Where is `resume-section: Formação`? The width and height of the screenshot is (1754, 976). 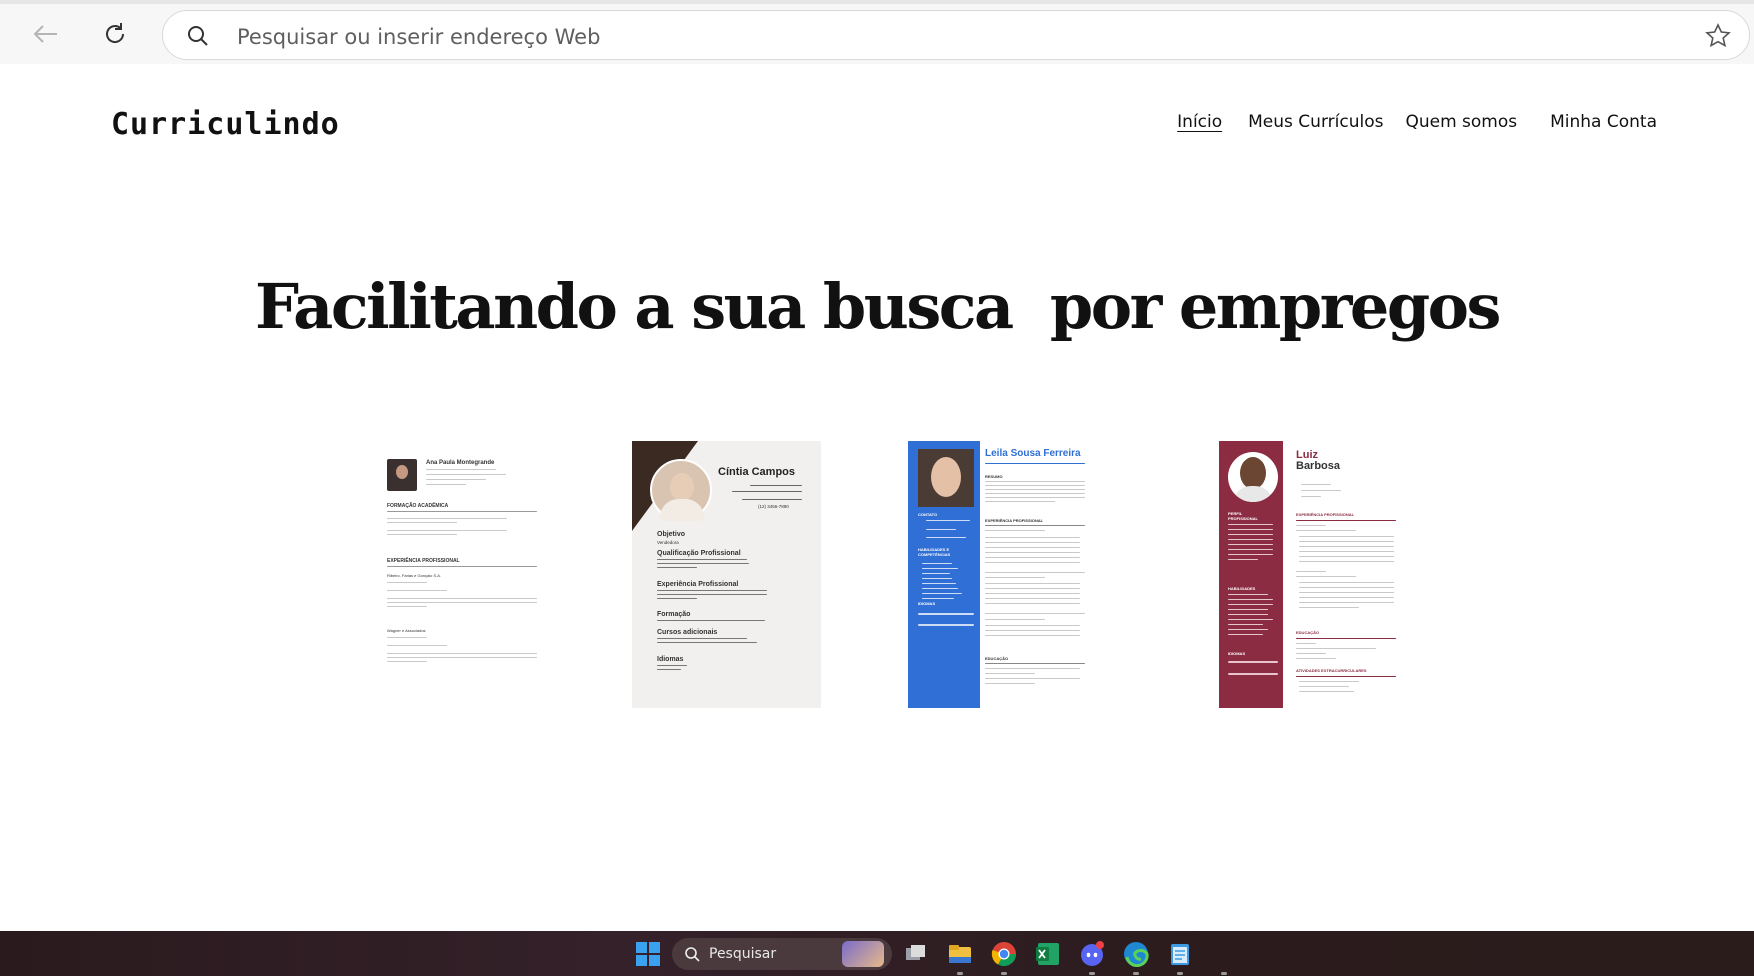 resume-section: Formação is located at coordinates (674, 614).